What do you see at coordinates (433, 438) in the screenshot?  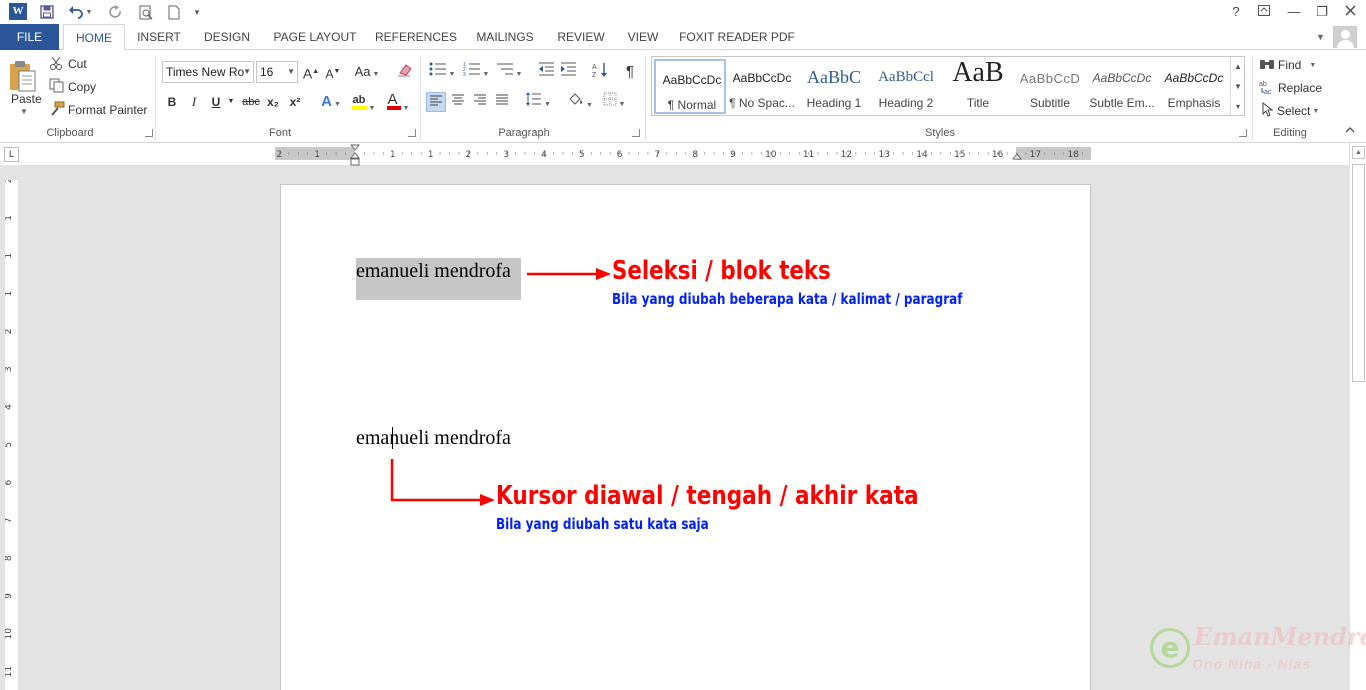 I see `document-line-cursor: emanueli mendrofa` at bounding box center [433, 438].